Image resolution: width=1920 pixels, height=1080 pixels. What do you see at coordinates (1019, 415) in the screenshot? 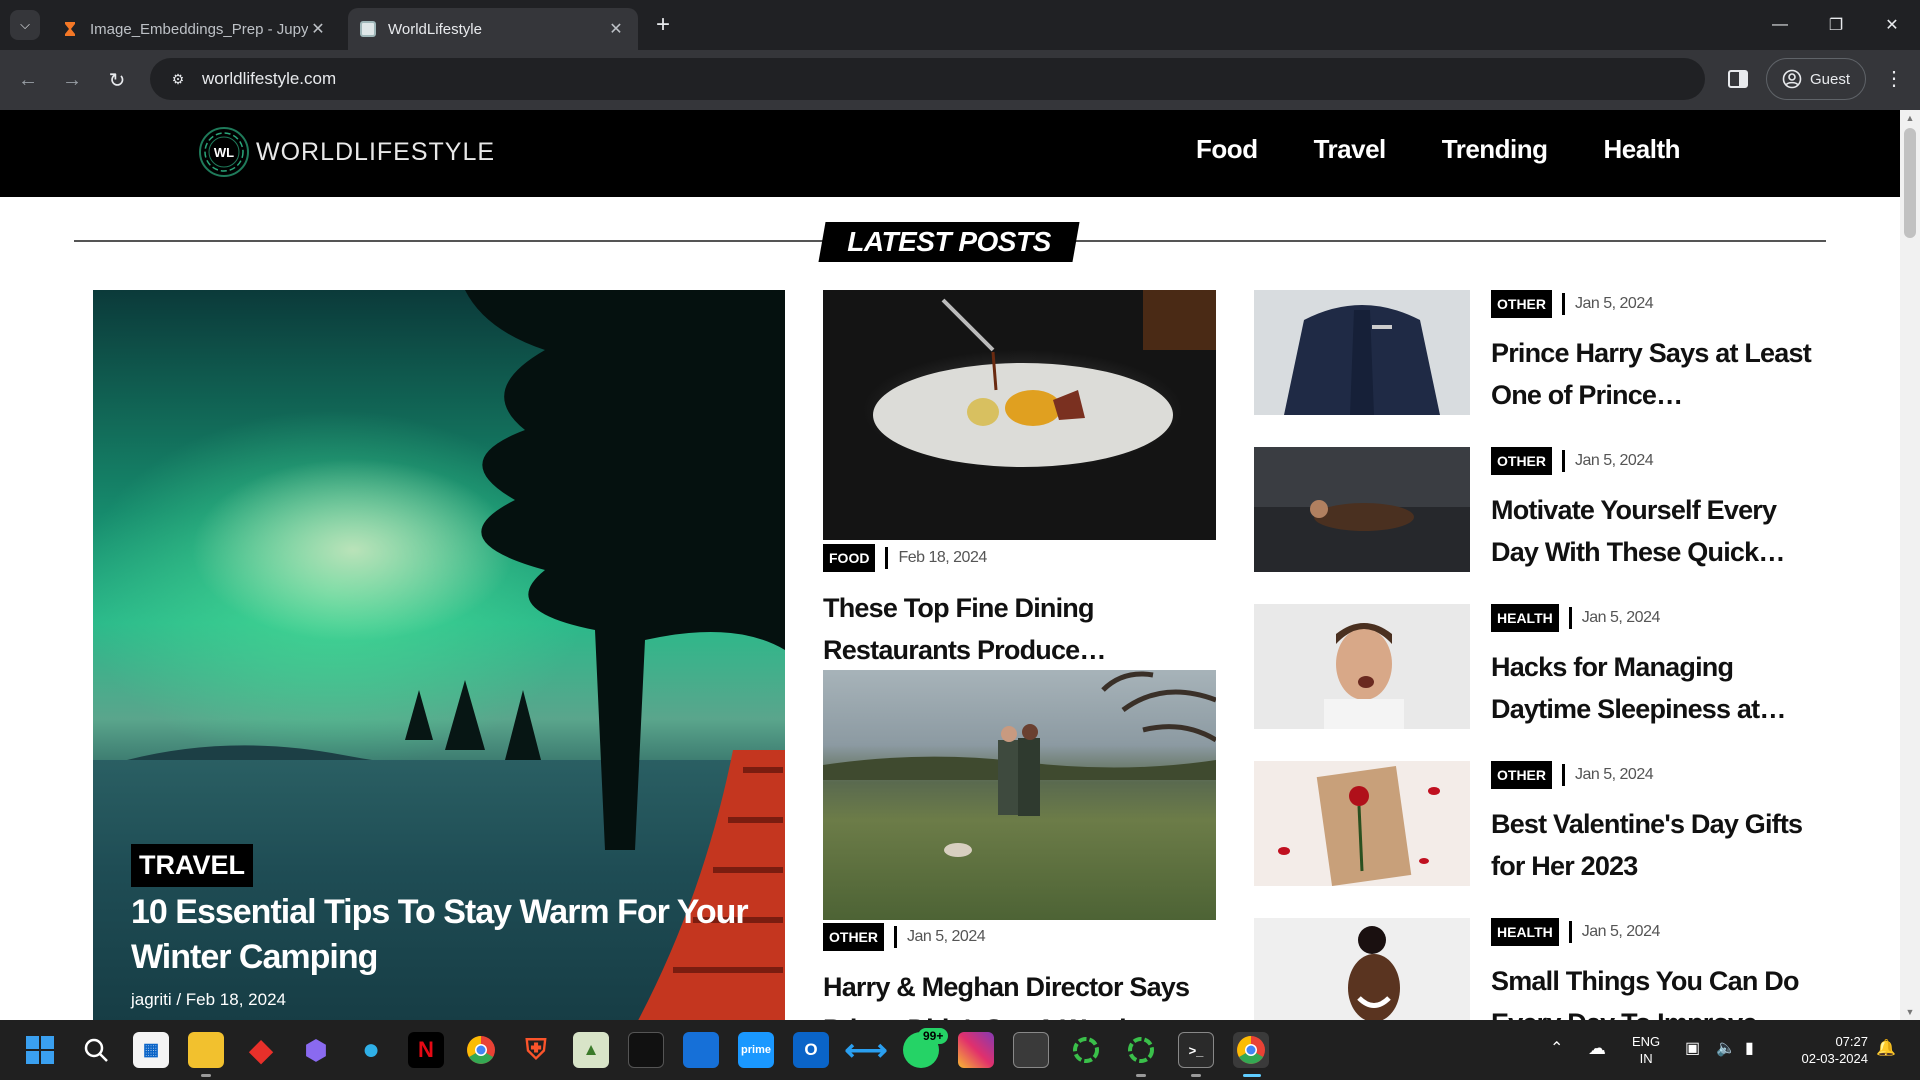
I see `post-image-fine-dining` at bounding box center [1019, 415].